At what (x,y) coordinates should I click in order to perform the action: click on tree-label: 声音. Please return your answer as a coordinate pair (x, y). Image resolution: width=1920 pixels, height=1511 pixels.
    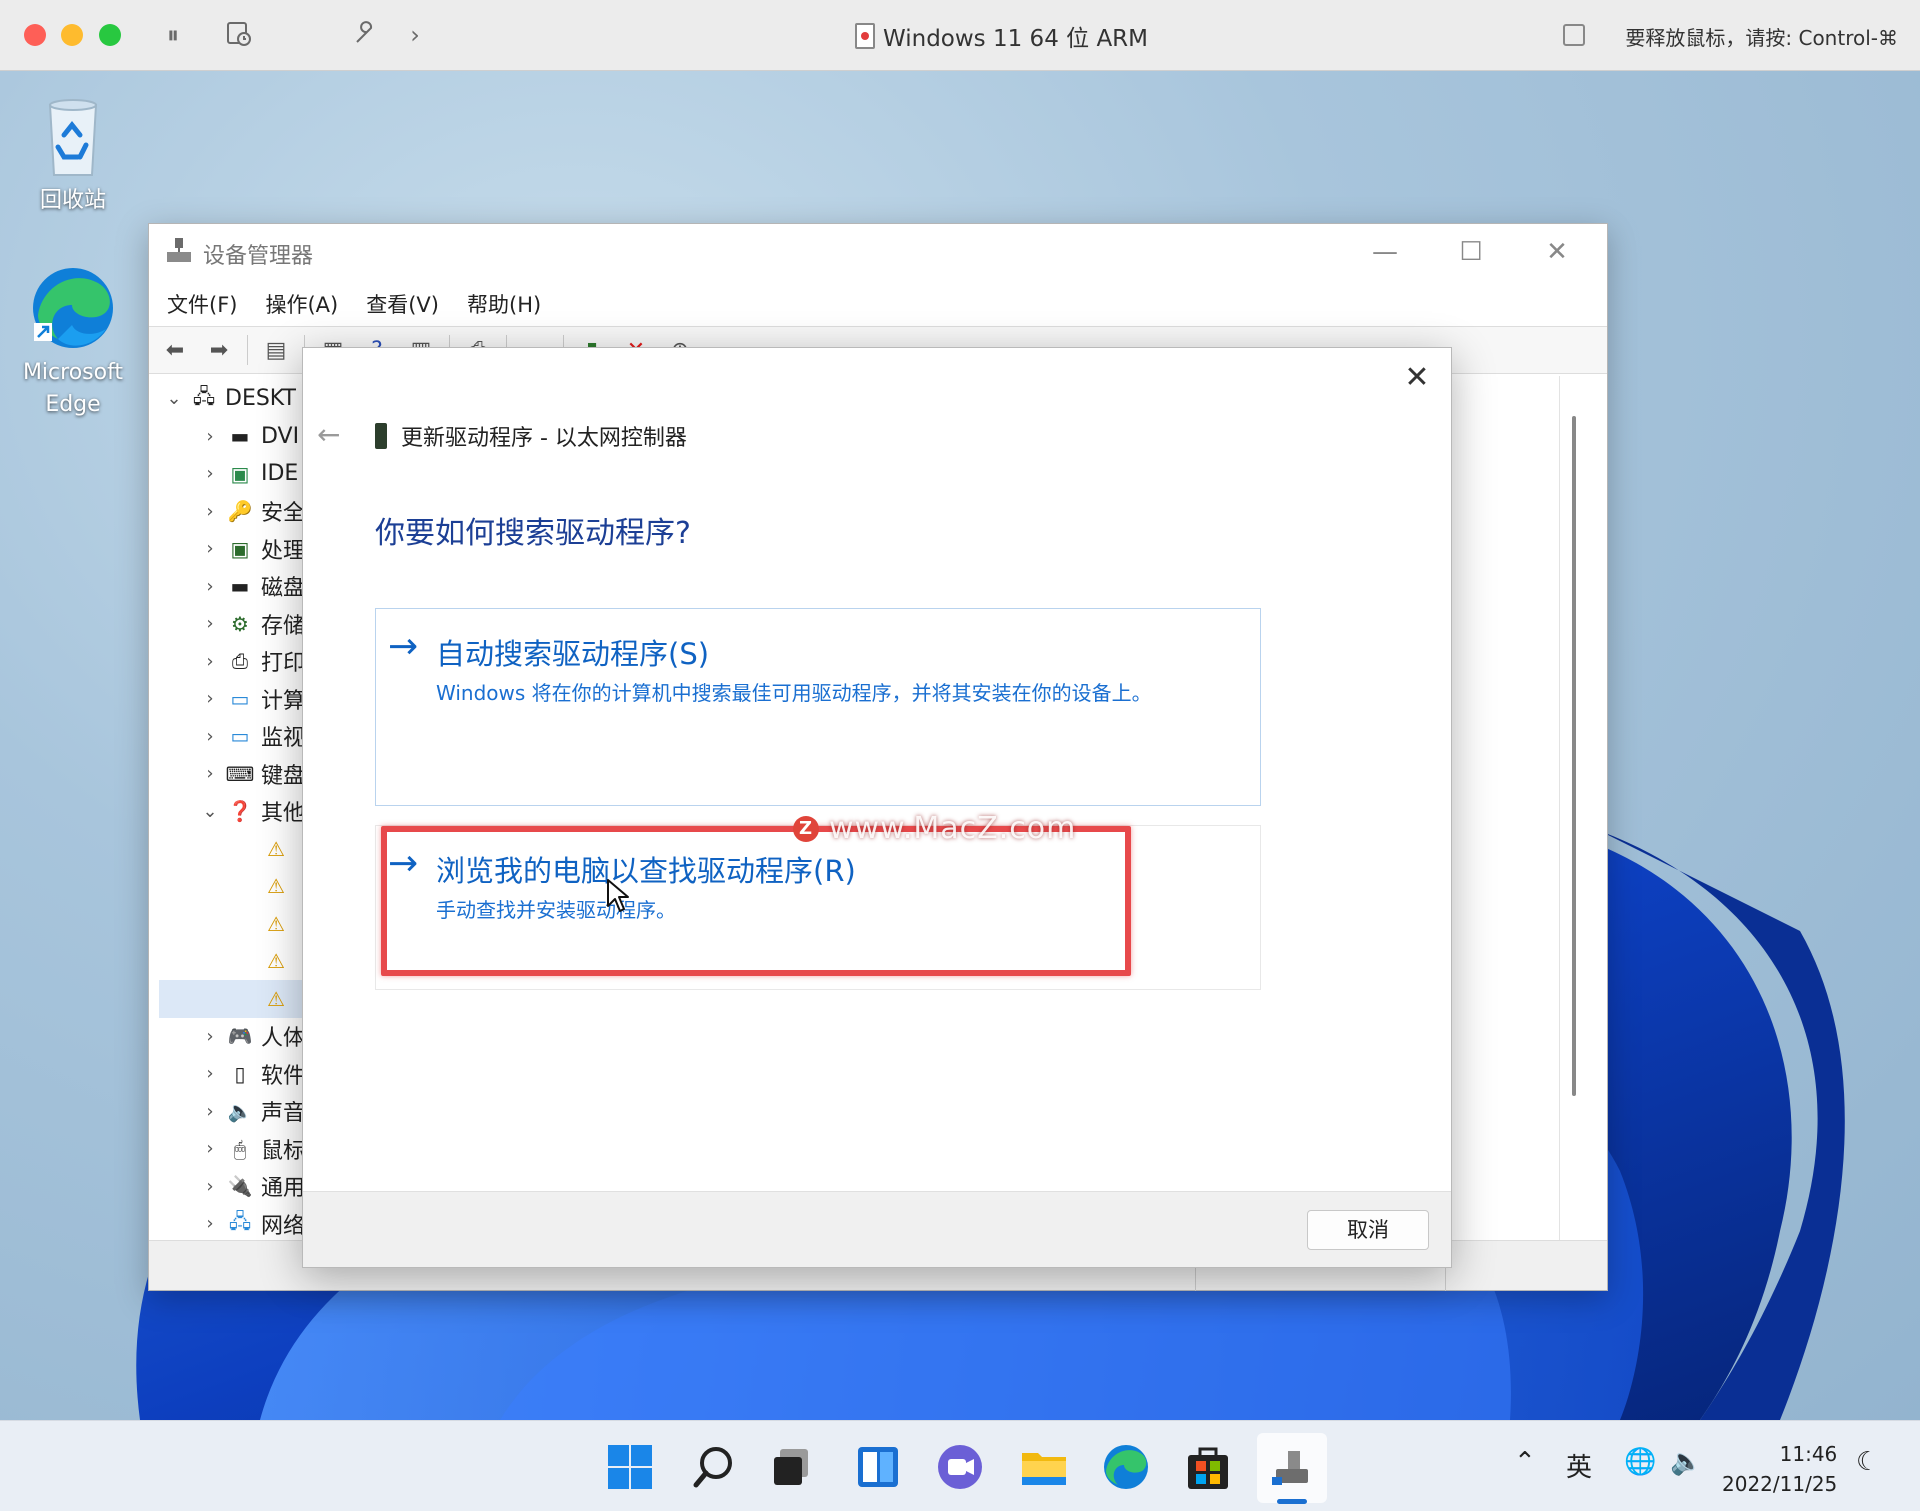
    Looking at the image, I should click on (283, 1114).